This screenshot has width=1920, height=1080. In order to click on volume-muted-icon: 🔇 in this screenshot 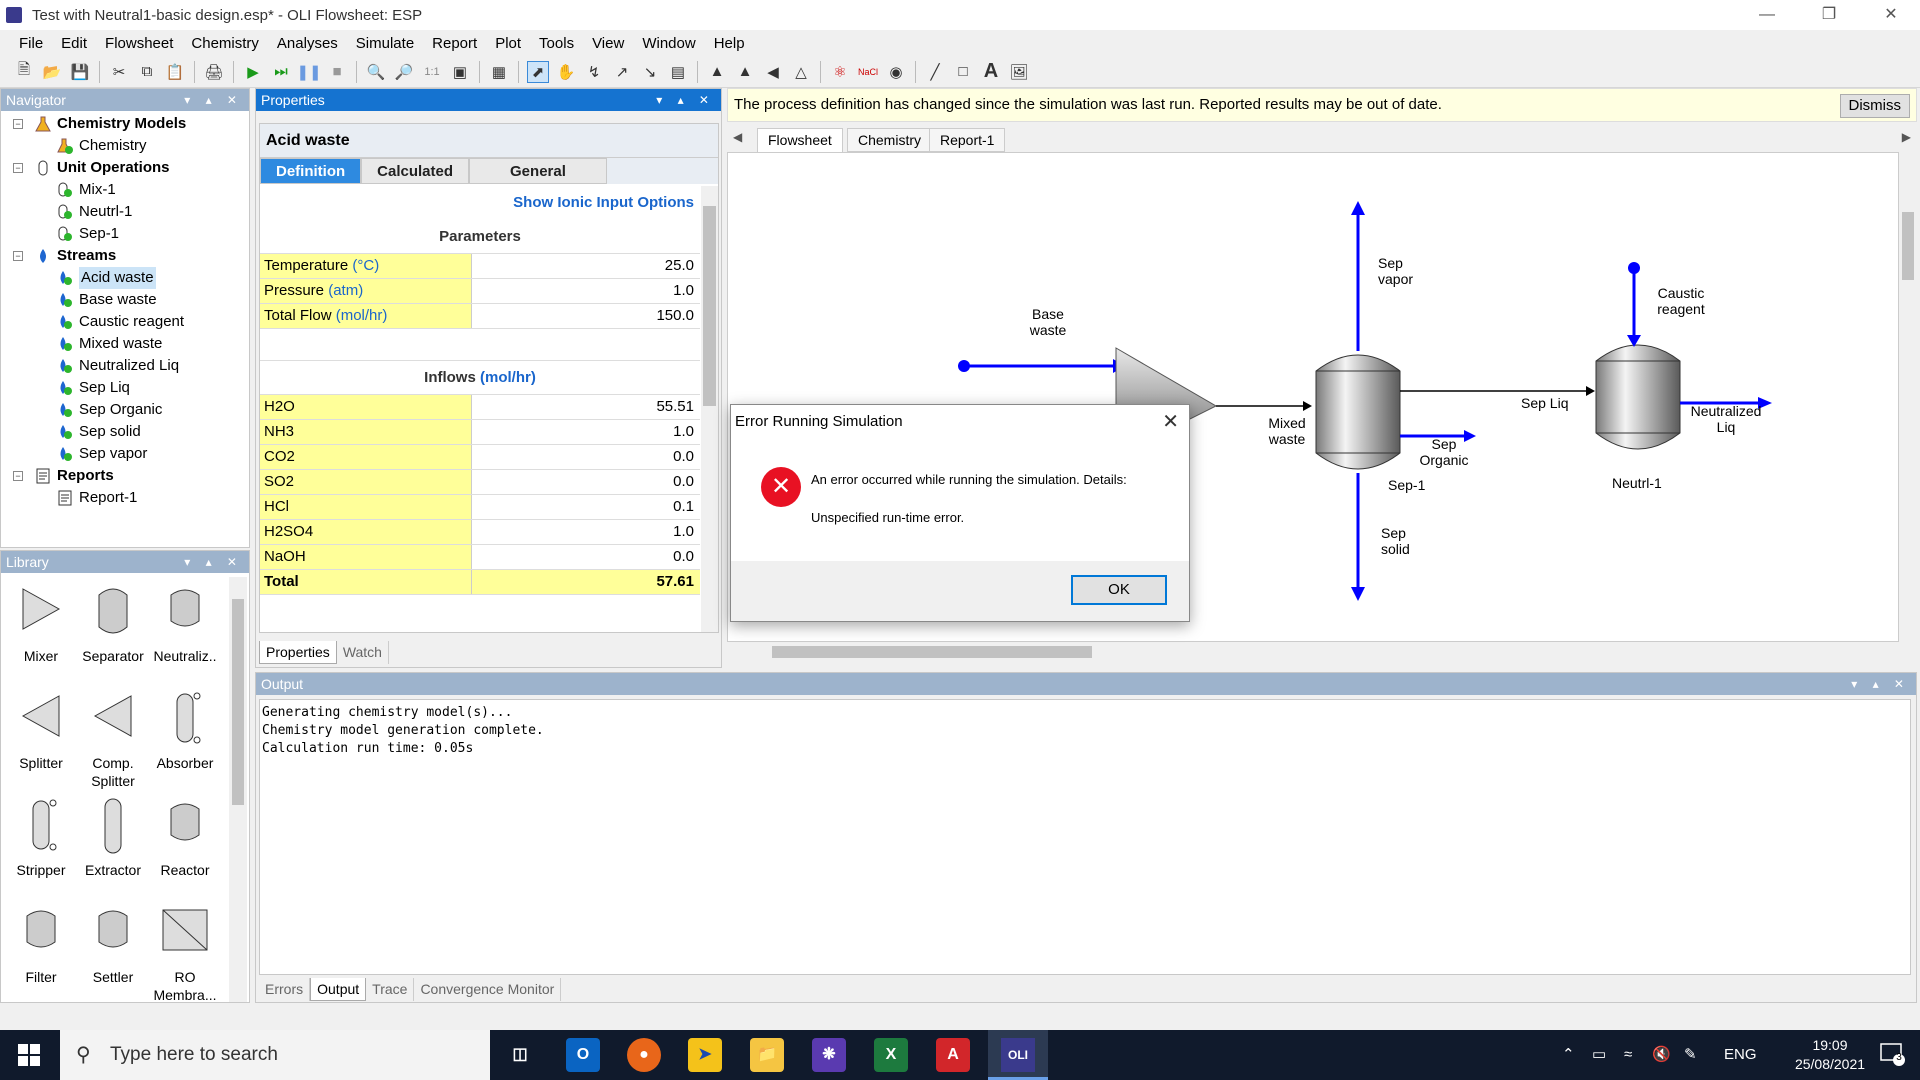, I will do `click(1661, 1055)`.